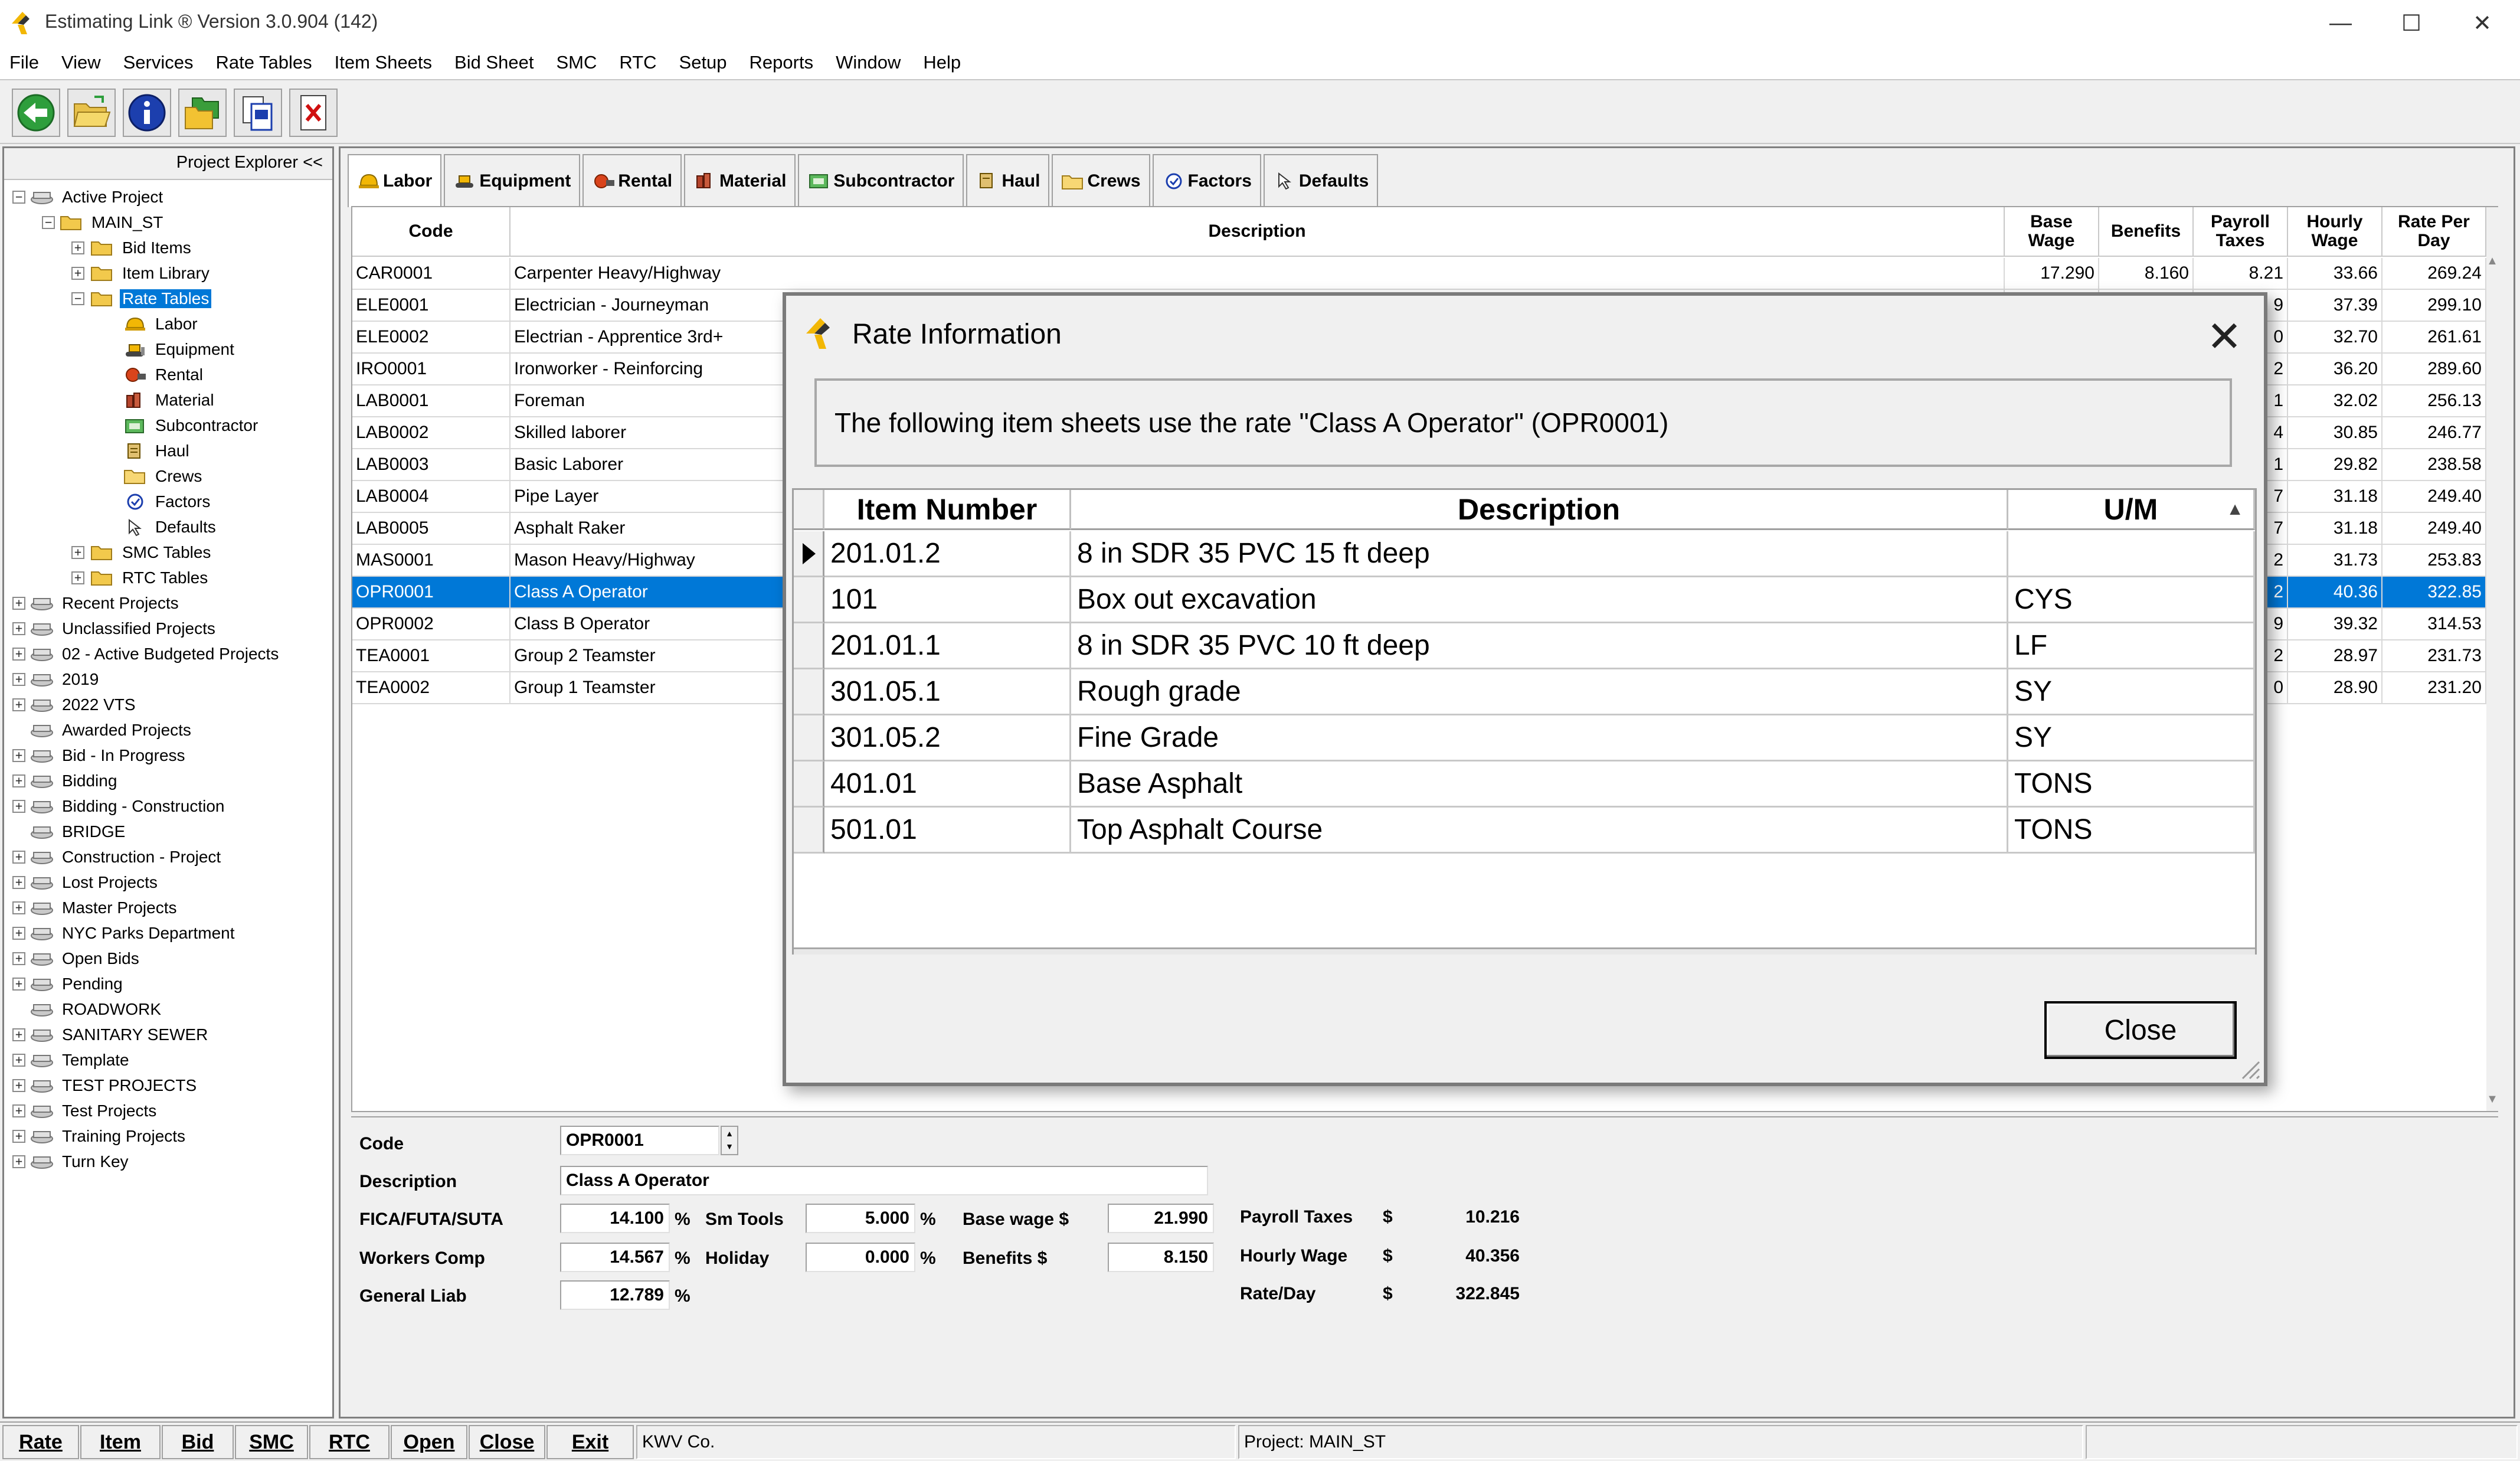 The width and height of the screenshot is (2520, 1461). Describe the element at coordinates (947, 784) in the screenshot. I see `item-number-cell: 401.01` at that location.